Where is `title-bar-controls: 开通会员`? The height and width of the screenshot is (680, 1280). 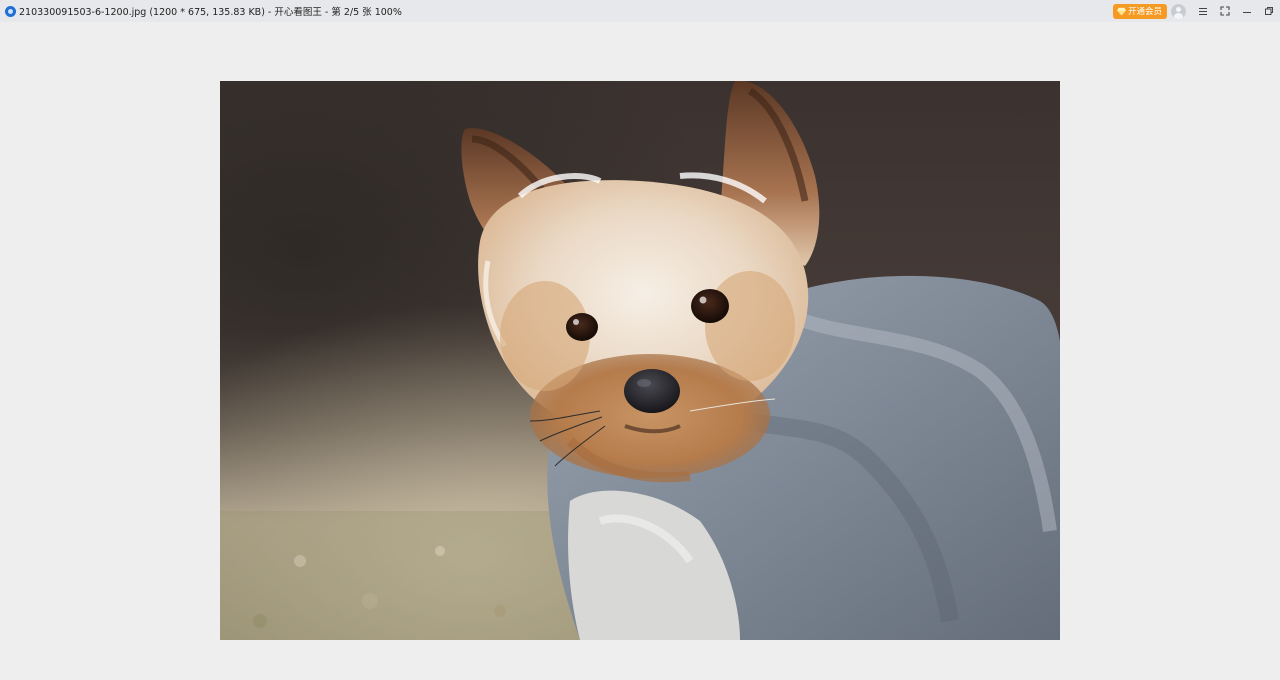
title-bar-controls: 开通会员 is located at coordinates (1196, 11).